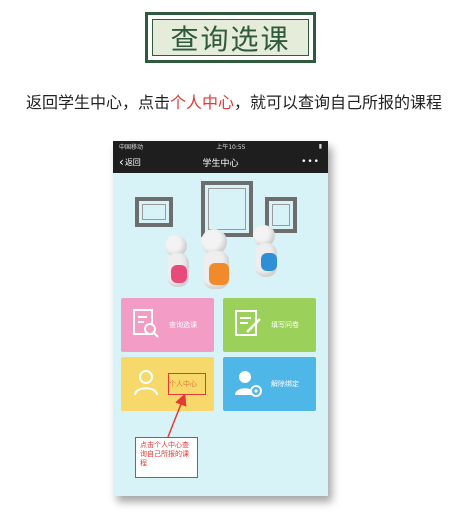 The width and height of the screenshot is (468, 524). I want to click on section-title-box: 查询选课, so click(230, 37).